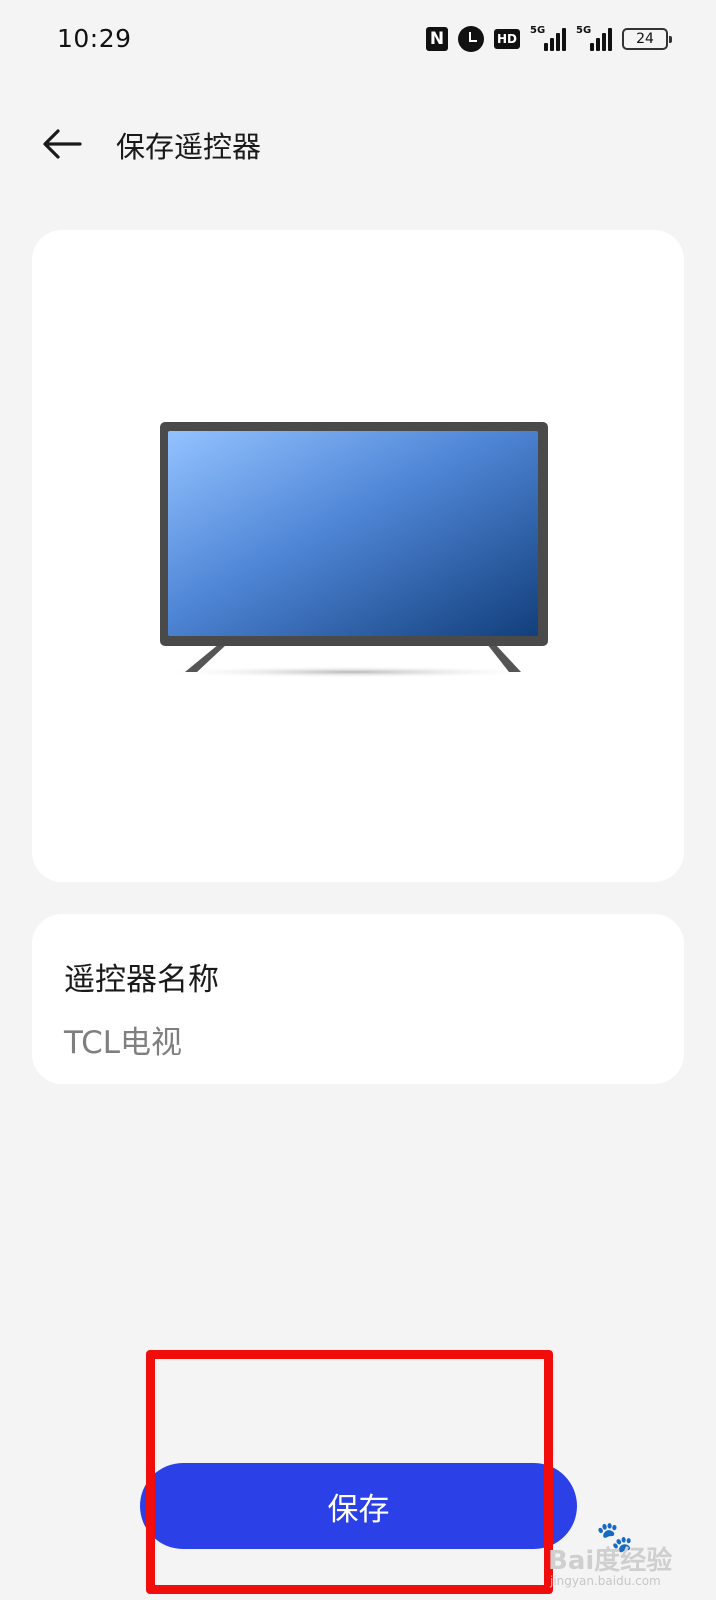 The width and height of the screenshot is (716, 1600). What do you see at coordinates (506, 39) in the screenshot?
I see `hd-voice-icon: HD` at bounding box center [506, 39].